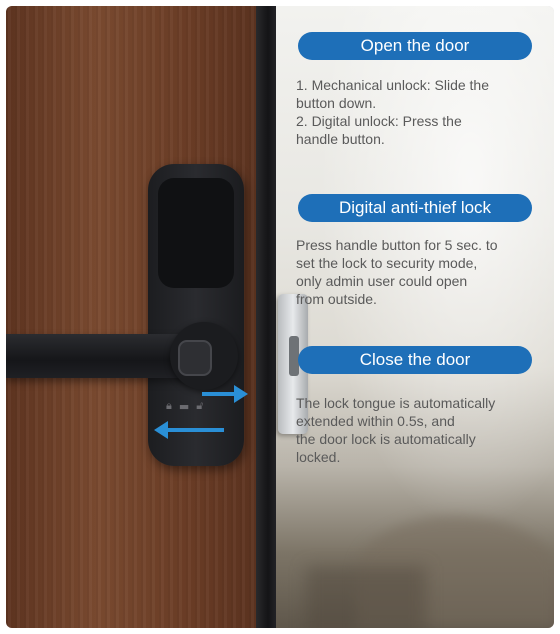 The width and height of the screenshot is (560, 634). Describe the element at coordinates (195, 358) in the screenshot. I see `fingerprint-reader-icon` at that location.